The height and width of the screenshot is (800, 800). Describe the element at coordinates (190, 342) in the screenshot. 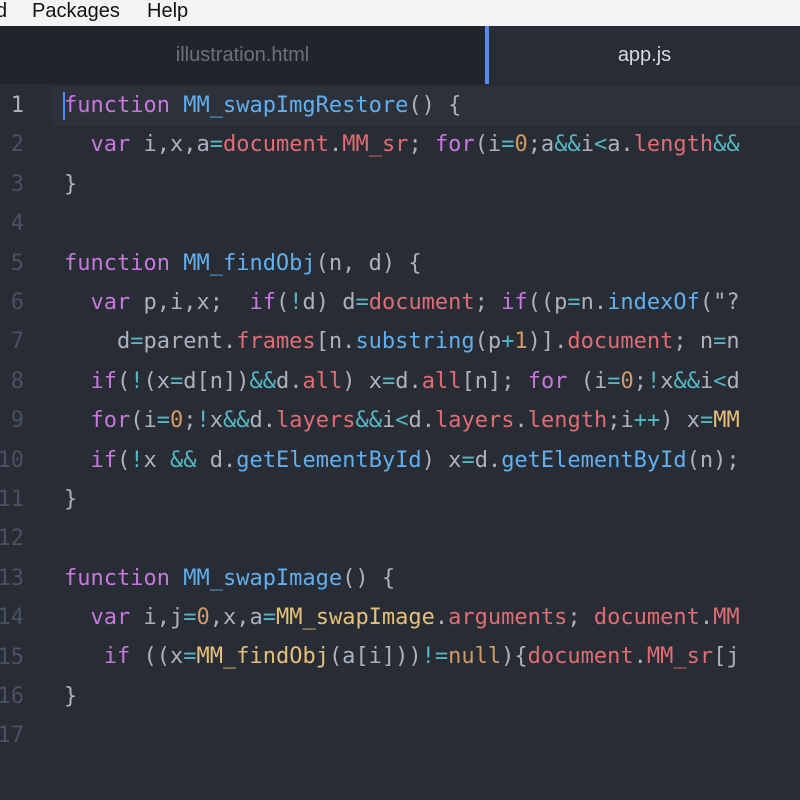

I see `code-token: parent.` at that location.